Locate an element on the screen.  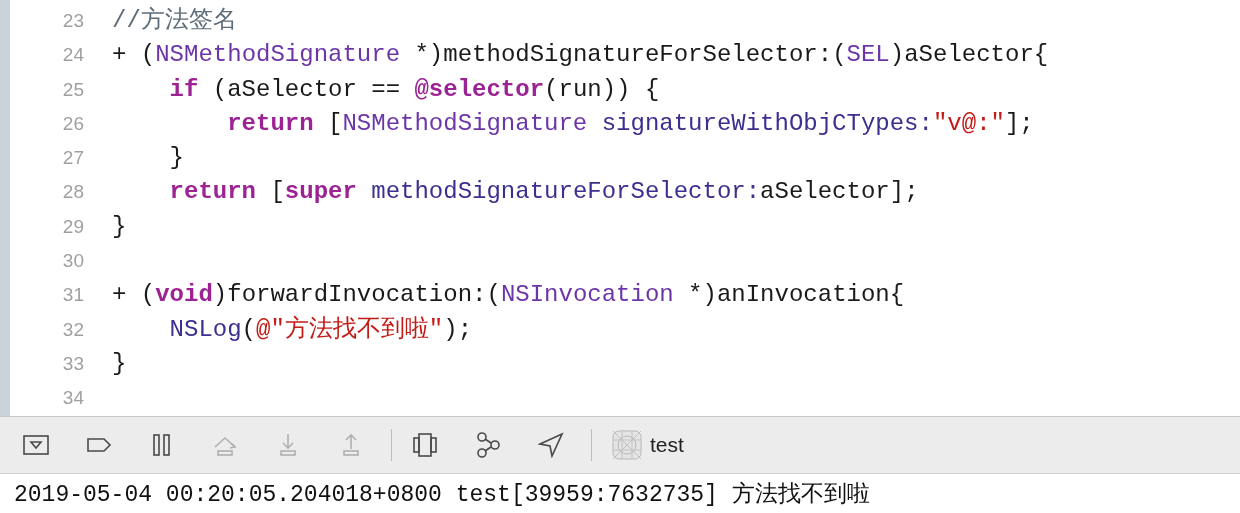
line-number: 24 is located at coordinates (73, 55).